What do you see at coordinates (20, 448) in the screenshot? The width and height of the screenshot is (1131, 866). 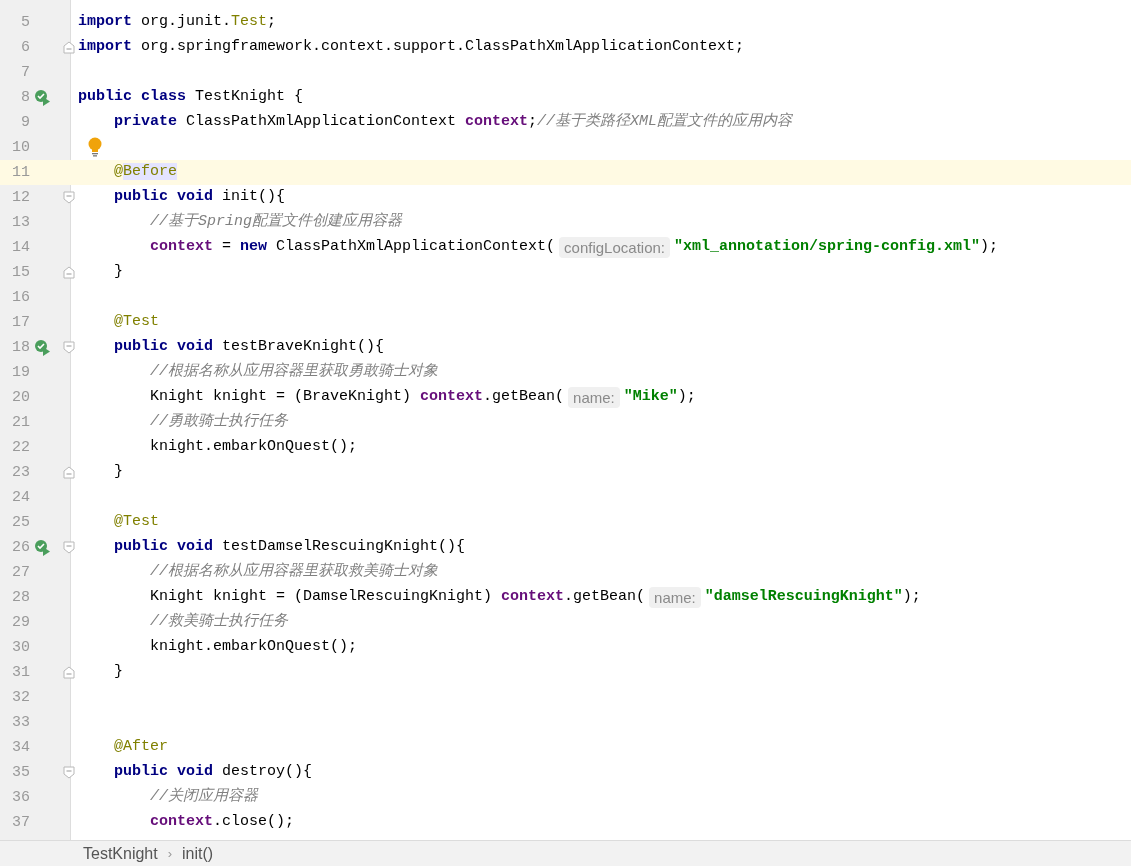 I see `line-number: 22` at bounding box center [20, 448].